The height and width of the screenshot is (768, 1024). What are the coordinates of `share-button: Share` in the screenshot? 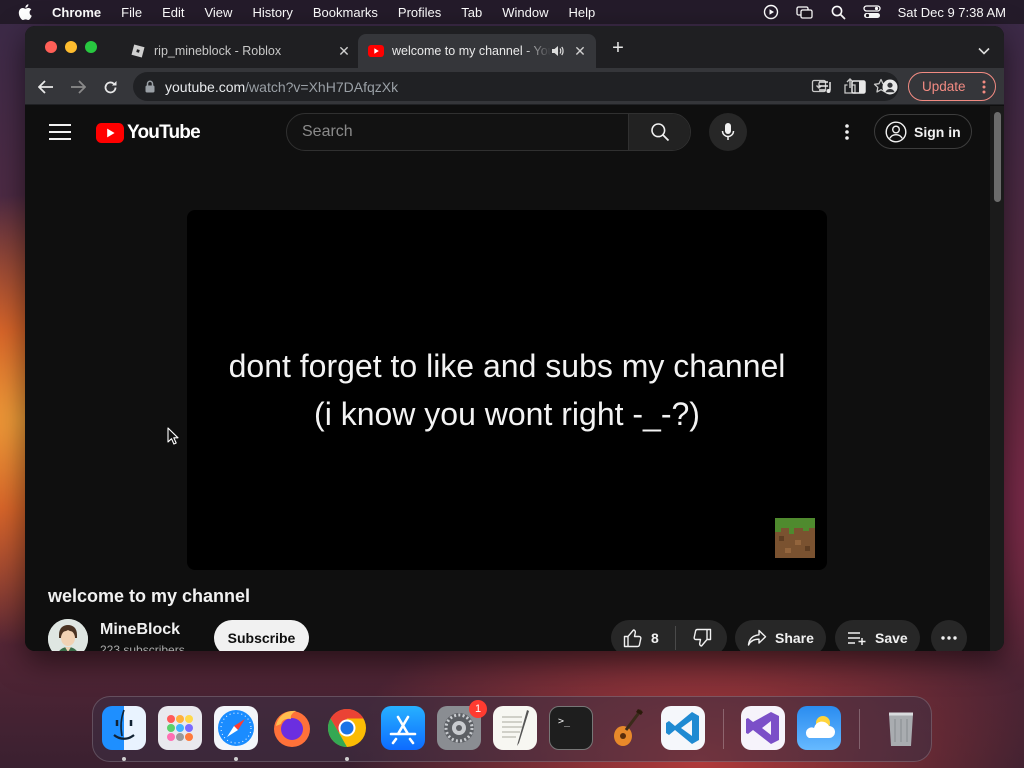 It's located at (780, 635).